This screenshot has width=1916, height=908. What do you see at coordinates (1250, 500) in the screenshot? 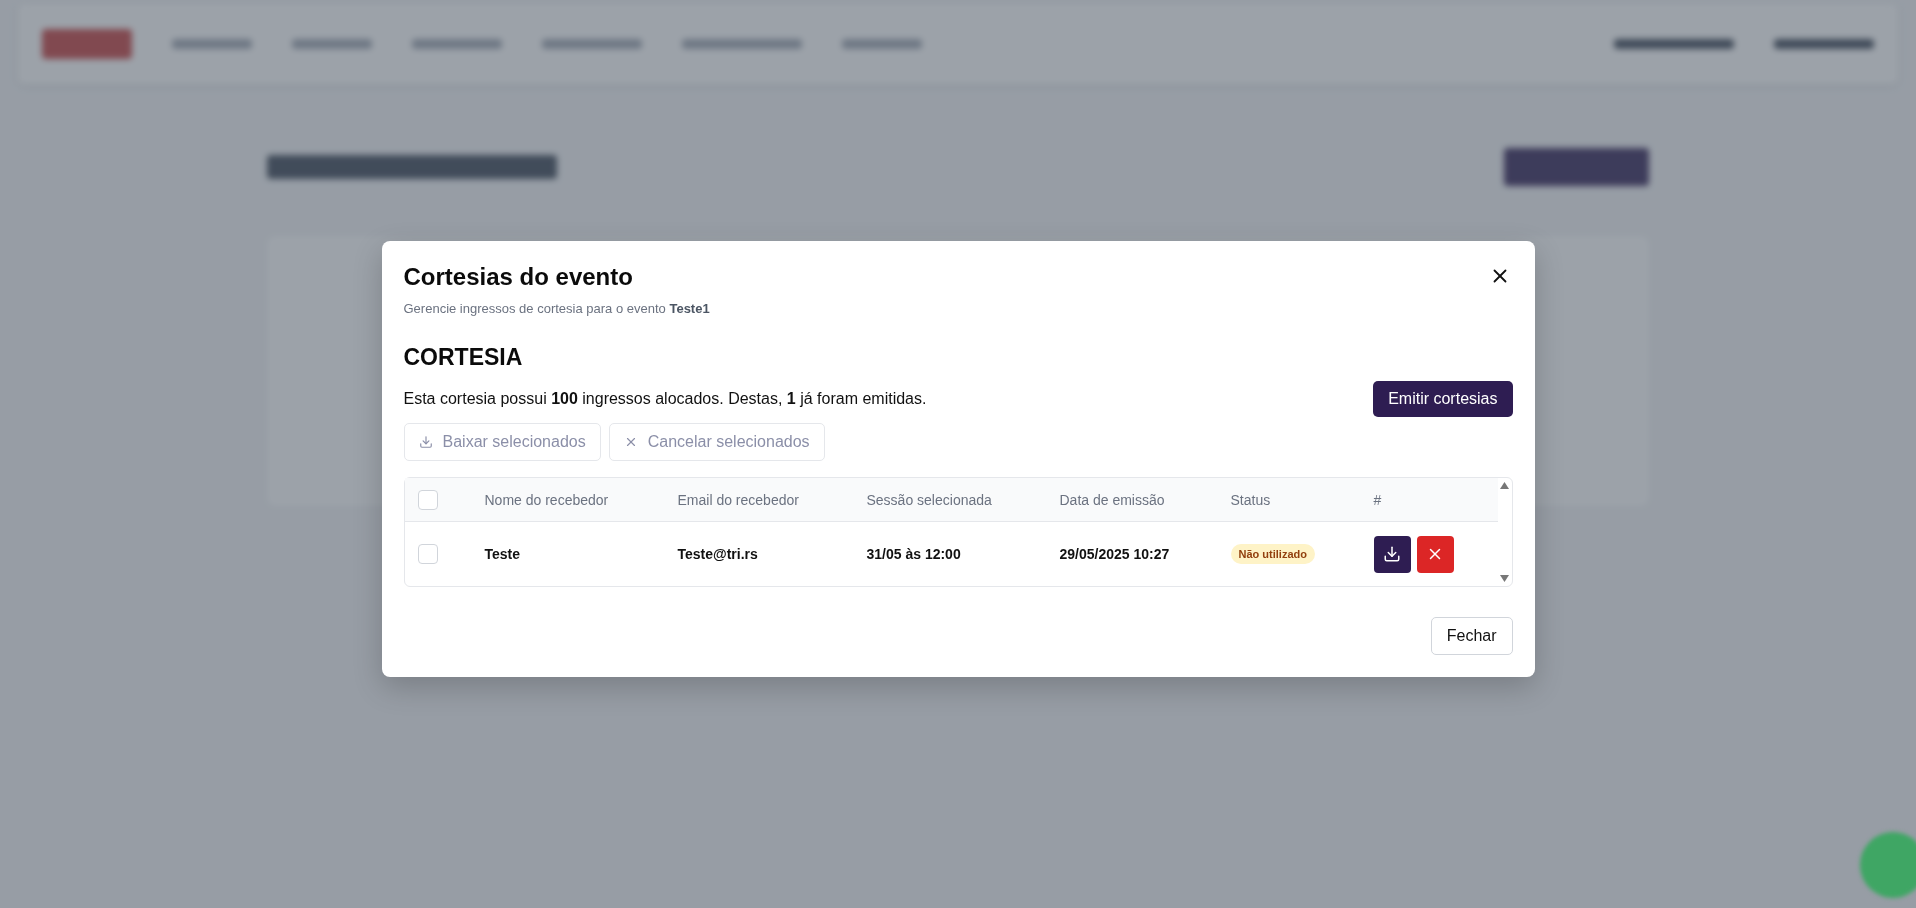
I see `column-header: Status` at bounding box center [1250, 500].